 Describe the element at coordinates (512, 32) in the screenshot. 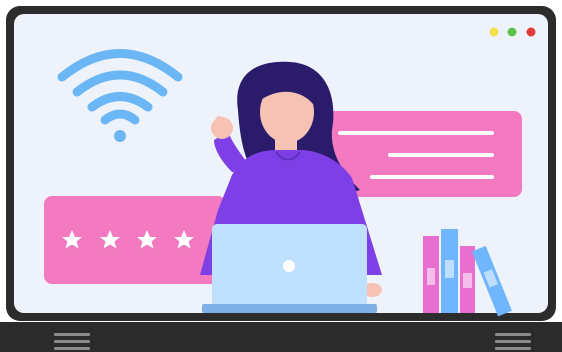

I see `window-dot-green` at that location.